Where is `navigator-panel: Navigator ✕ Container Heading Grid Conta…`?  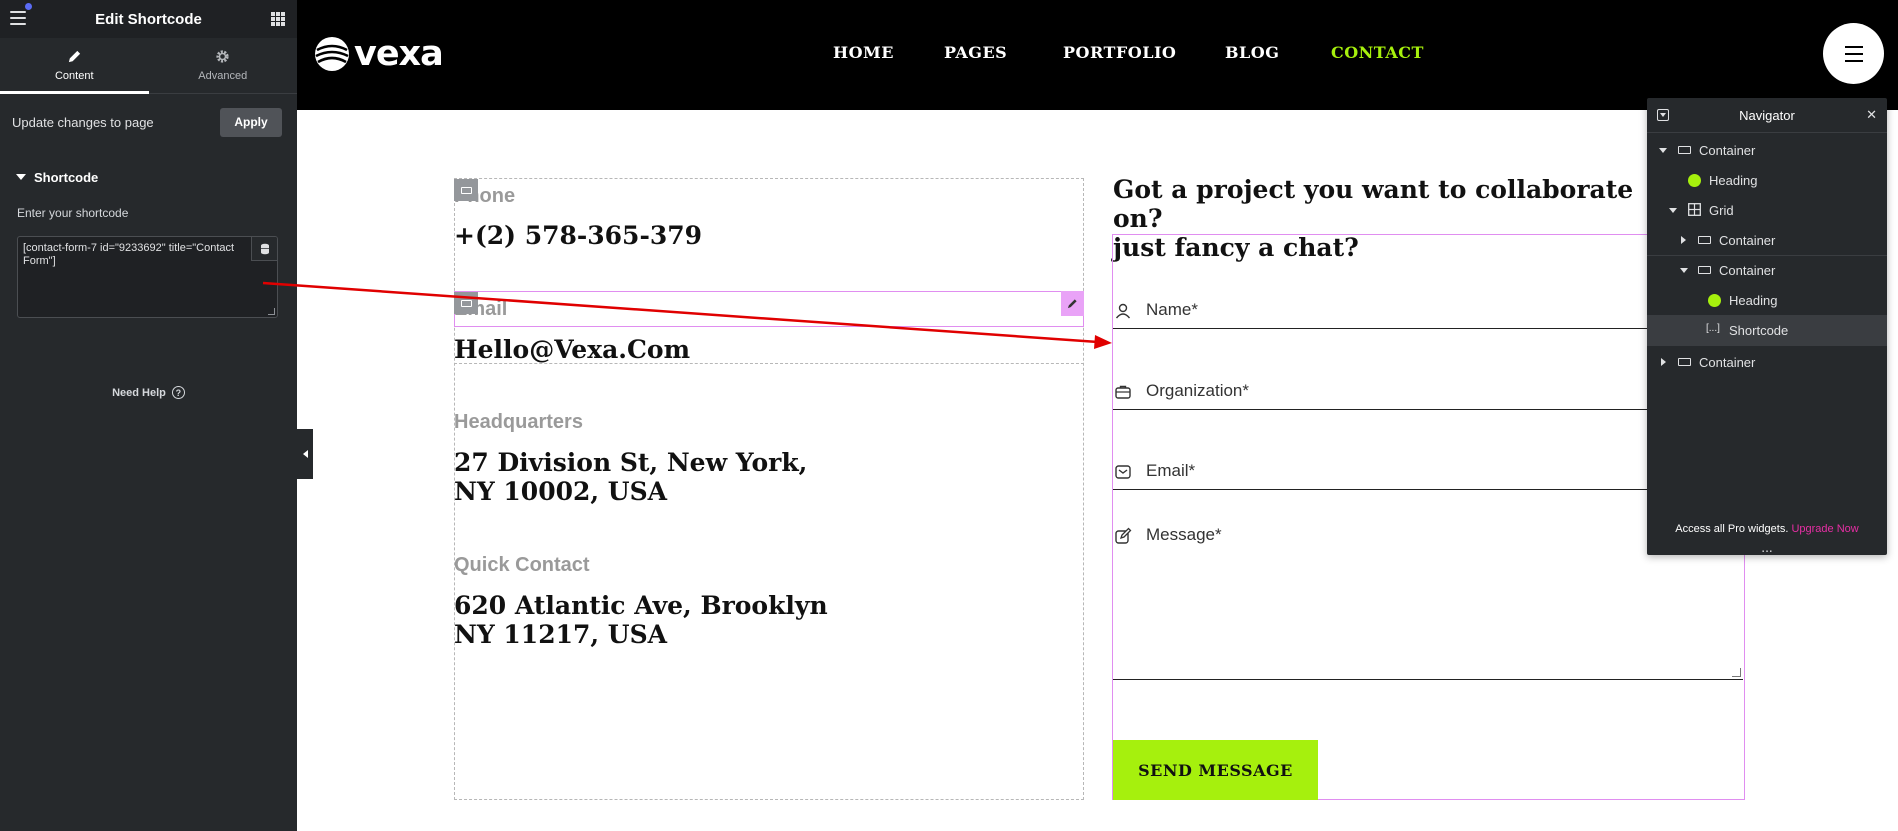 navigator-panel: Navigator ✕ Container Heading Grid Conta… is located at coordinates (1767, 326).